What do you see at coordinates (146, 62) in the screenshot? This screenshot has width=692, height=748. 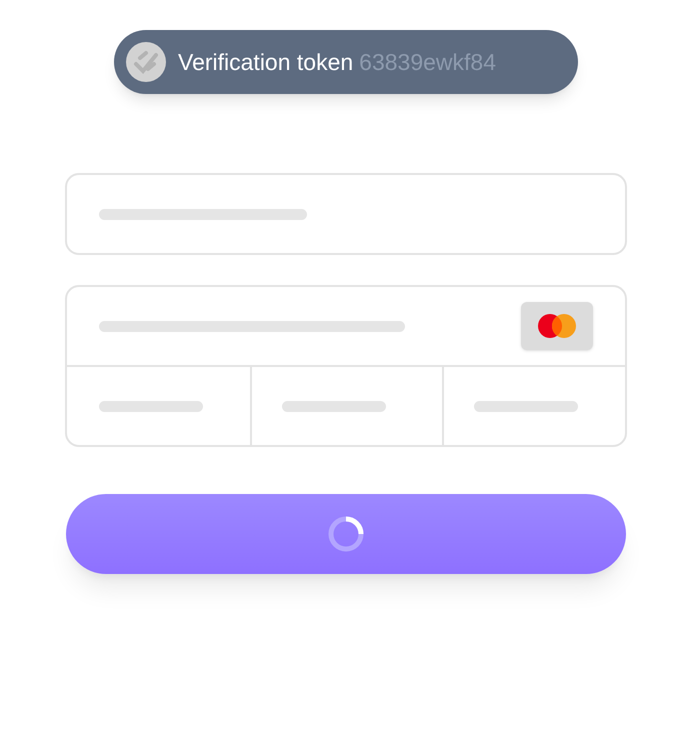 I see `badge-check-icon` at bounding box center [146, 62].